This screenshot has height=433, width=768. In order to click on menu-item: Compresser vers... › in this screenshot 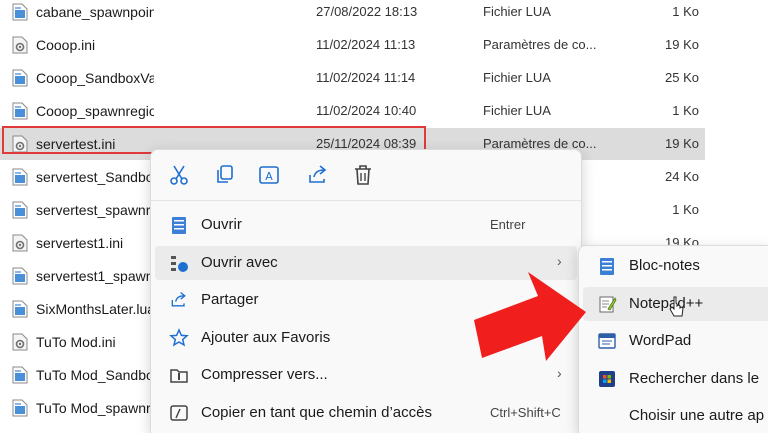, I will do `click(366, 375)`.